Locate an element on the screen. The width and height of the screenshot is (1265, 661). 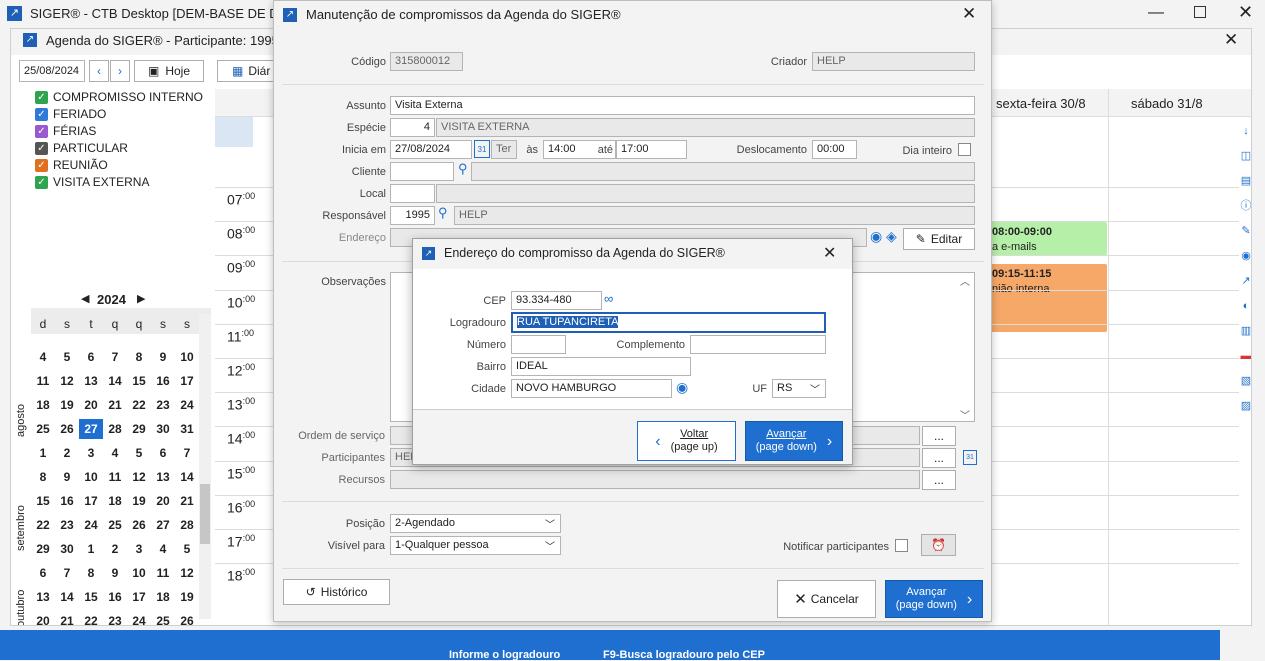
cep-input: 93.334-480 is located at coordinates (556, 300).